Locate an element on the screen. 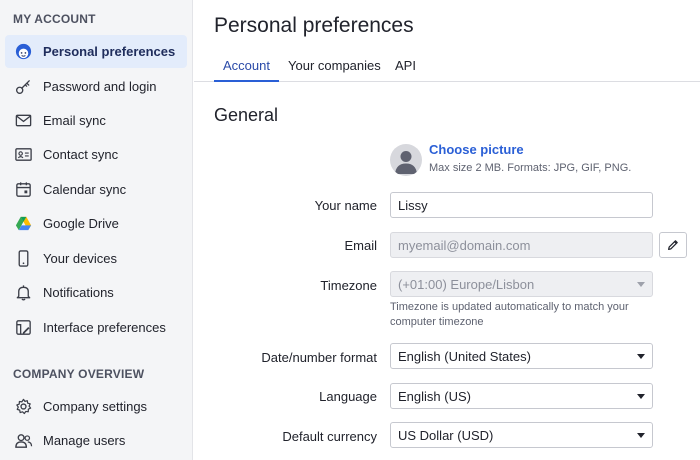  sidebar-item-calendar-sync: Calendar sync is located at coordinates (96, 189).